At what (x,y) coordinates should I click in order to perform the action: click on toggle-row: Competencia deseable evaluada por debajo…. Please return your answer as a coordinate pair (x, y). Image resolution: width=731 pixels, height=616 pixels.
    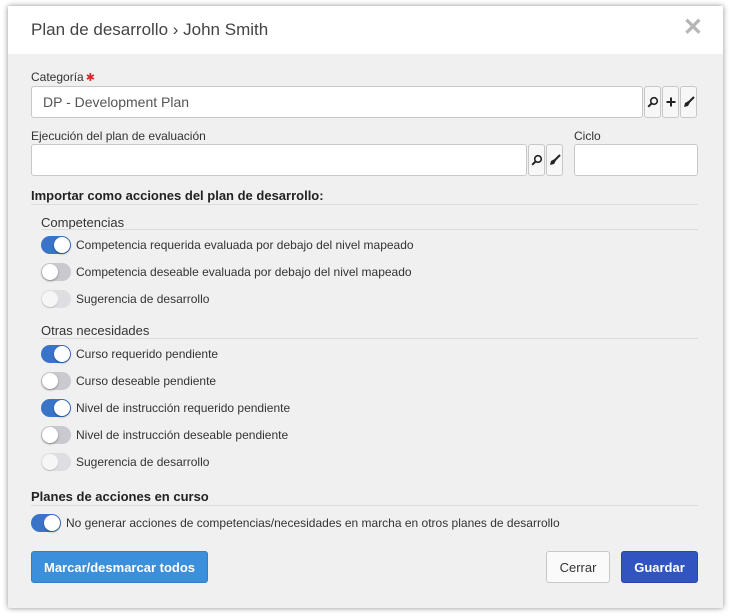
    Looking at the image, I should click on (226, 272).